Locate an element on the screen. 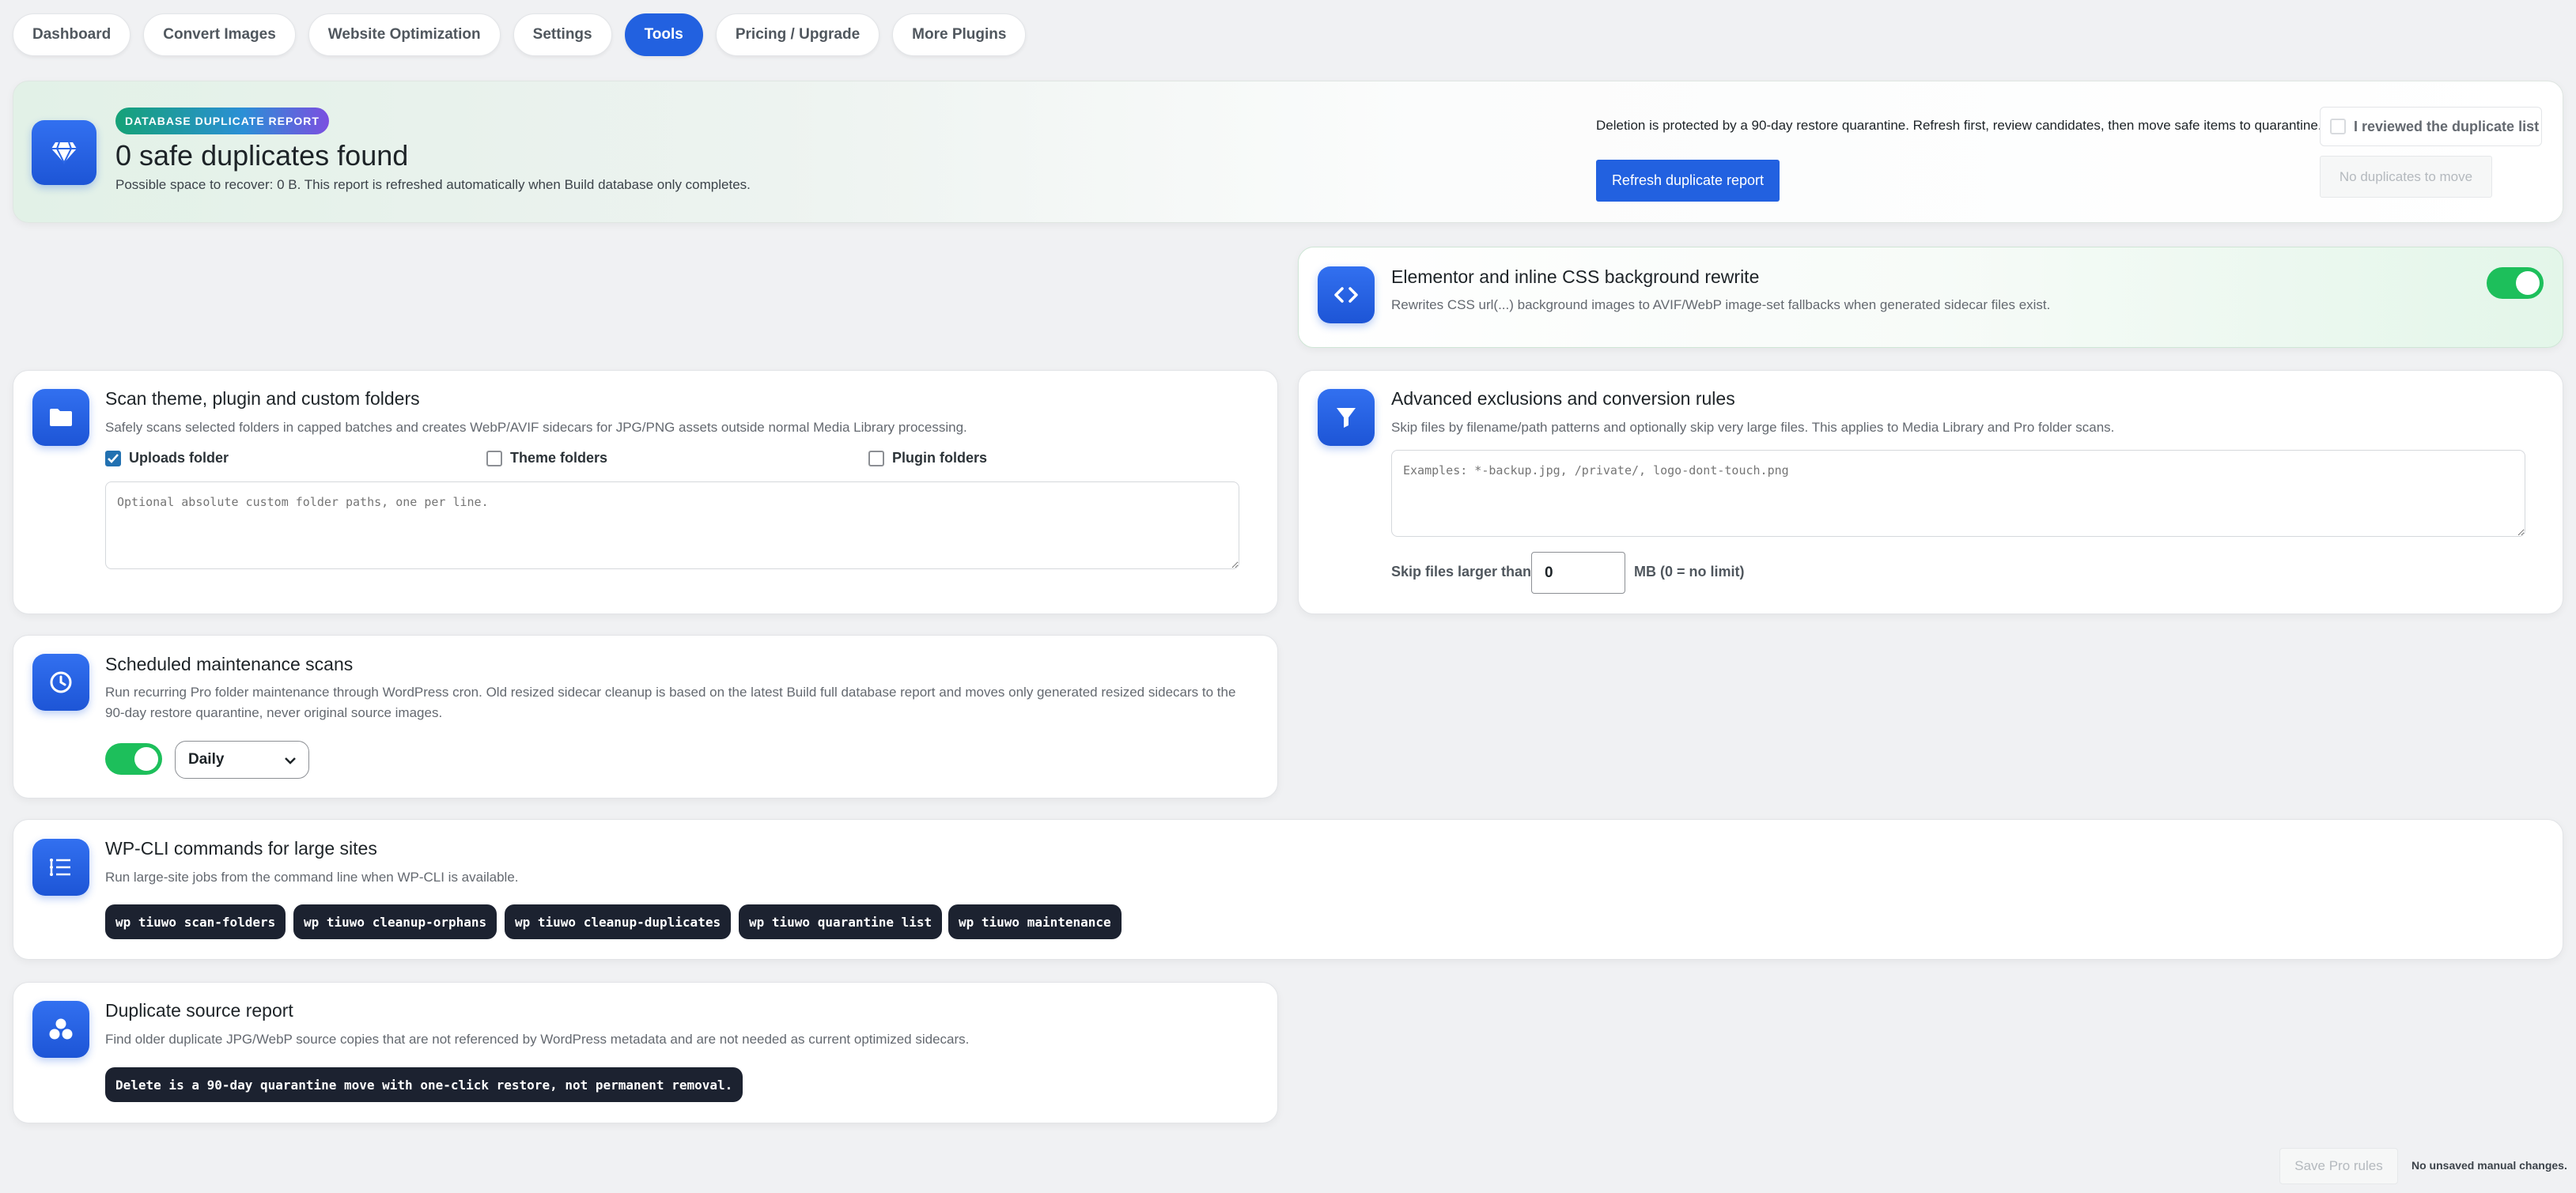  banner-title: 0 safe duplicates found is located at coordinates (262, 155).